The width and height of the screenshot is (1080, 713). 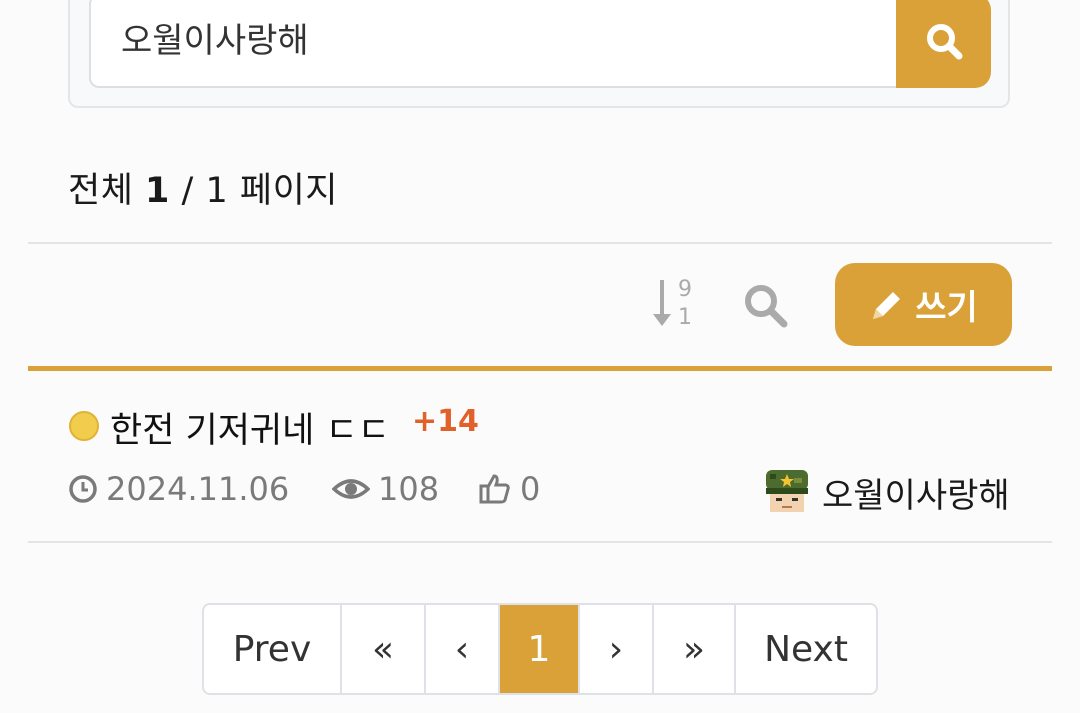 What do you see at coordinates (806, 649) in the screenshot?
I see `pagination-next: Next` at bounding box center [806, 649].